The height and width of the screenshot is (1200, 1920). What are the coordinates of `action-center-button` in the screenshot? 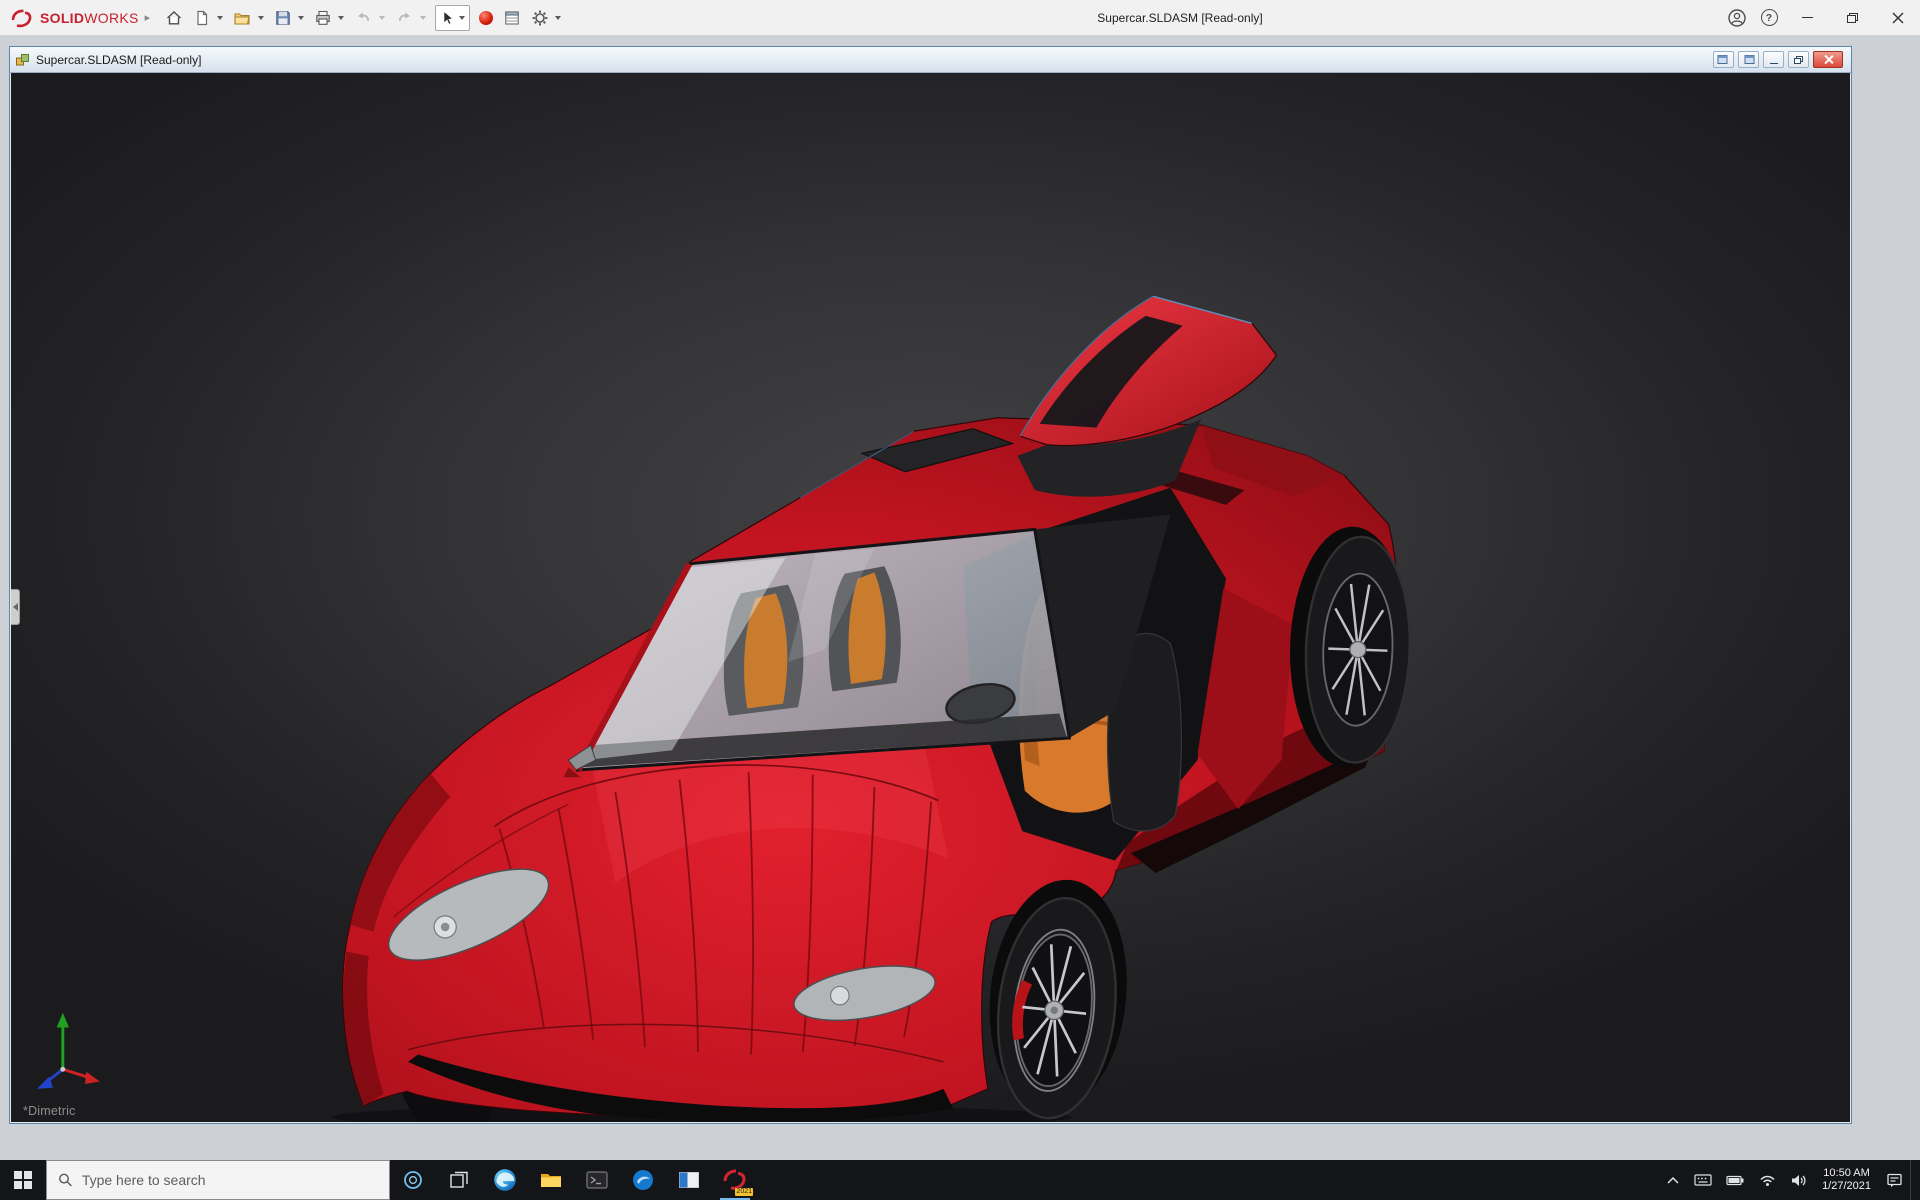 It's located at (1894, 1180).